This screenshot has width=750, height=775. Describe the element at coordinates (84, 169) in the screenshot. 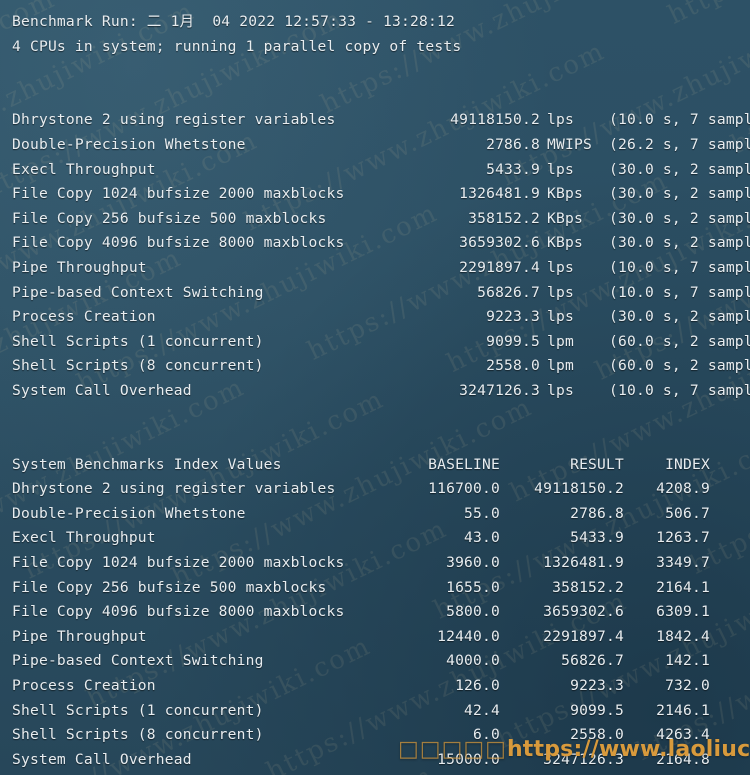

I see `benchmark-name: Execl Throughput` at that location.